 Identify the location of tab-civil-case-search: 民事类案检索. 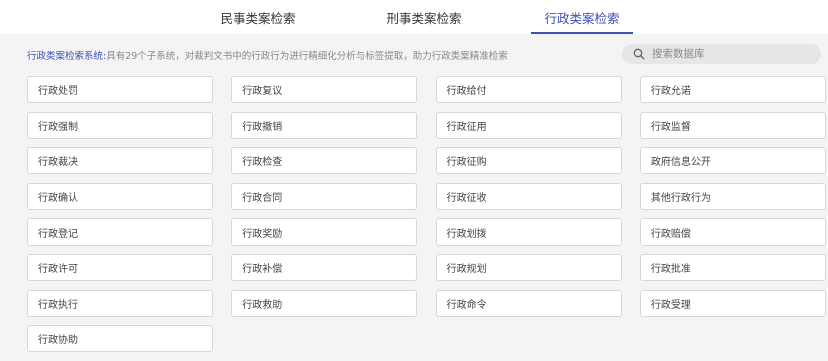
(258, 17).